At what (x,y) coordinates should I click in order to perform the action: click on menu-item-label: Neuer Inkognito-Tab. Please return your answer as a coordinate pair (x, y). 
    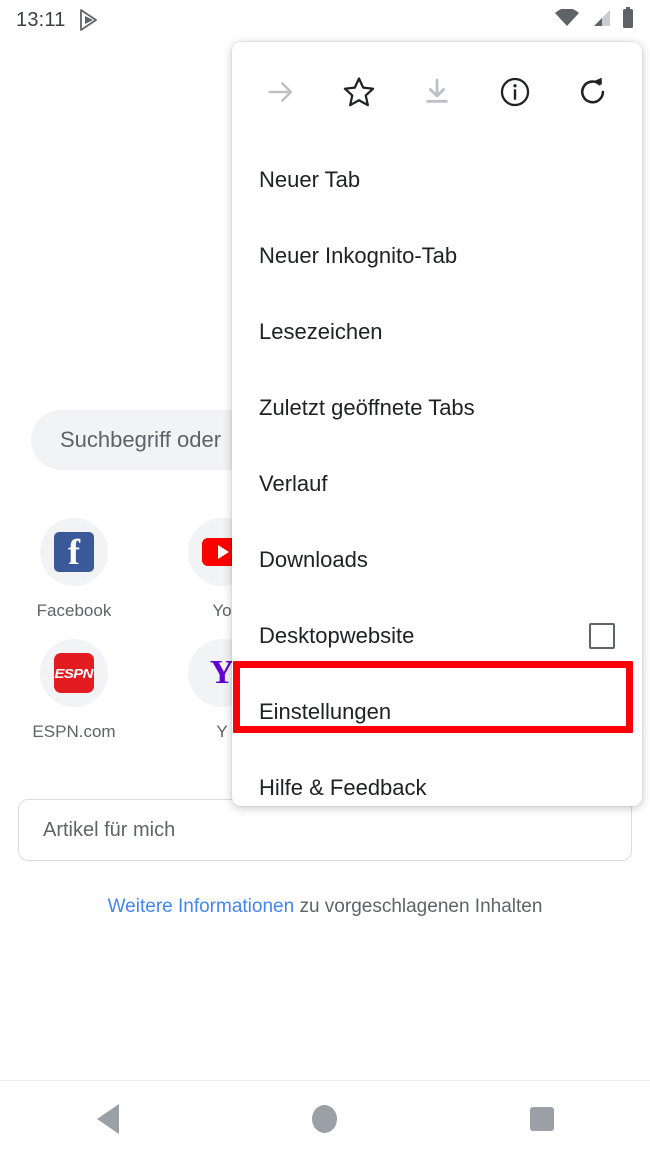
    Looking at the image, I should click on (358, 255).